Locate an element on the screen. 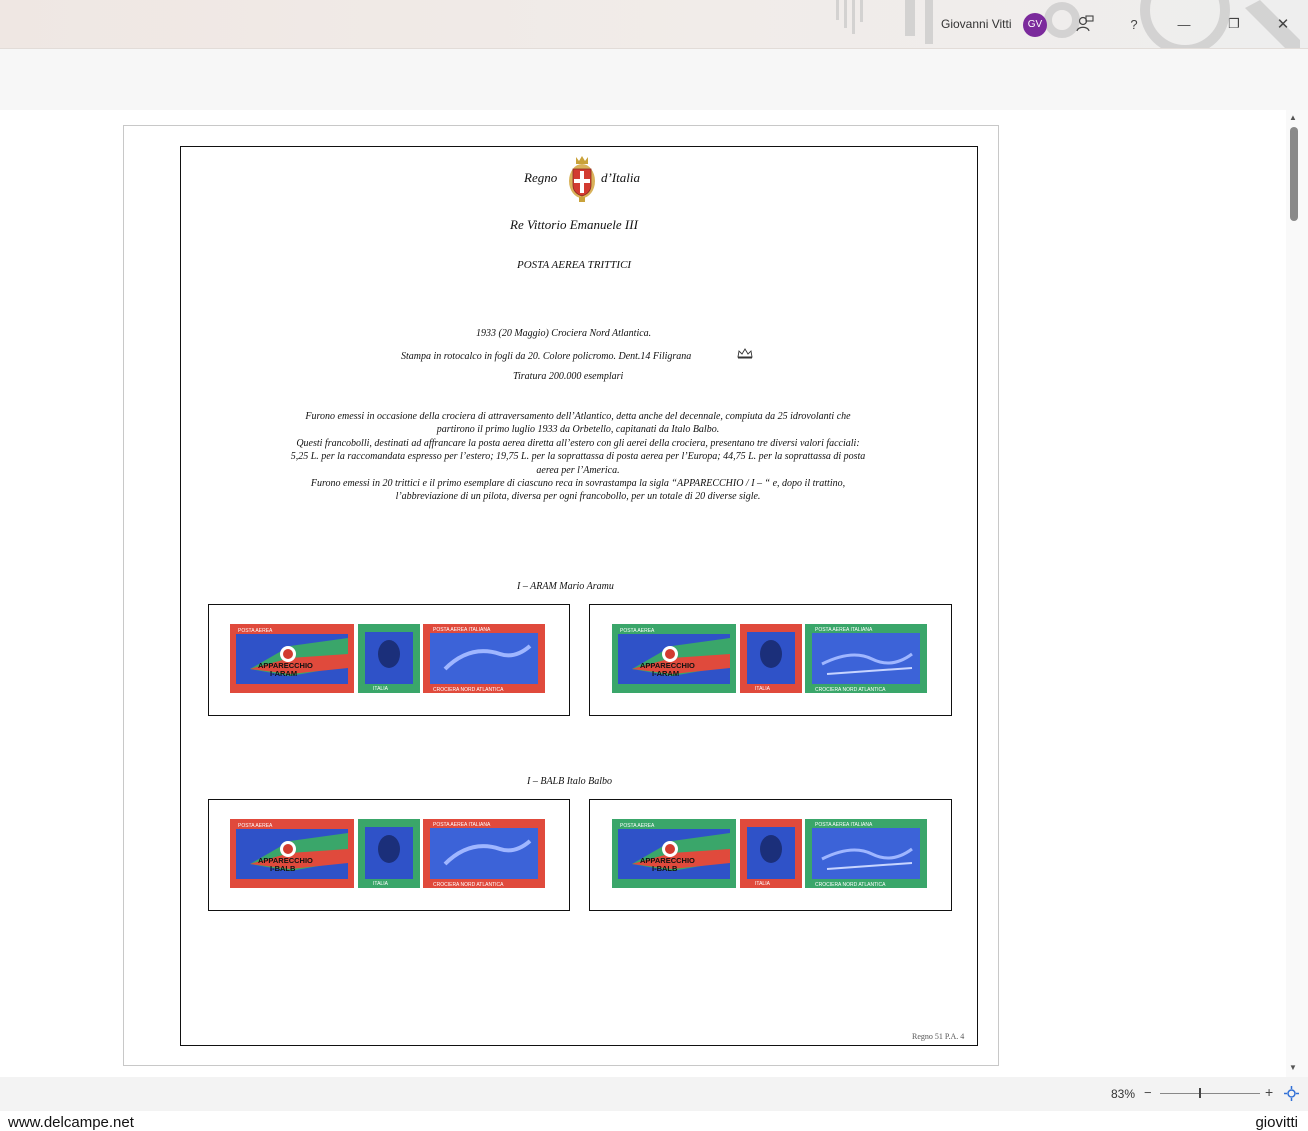 Image resolution: width=1308 pixels, height=1131 pixels. user-avatar: GV is located at coordinates (1035, 25).